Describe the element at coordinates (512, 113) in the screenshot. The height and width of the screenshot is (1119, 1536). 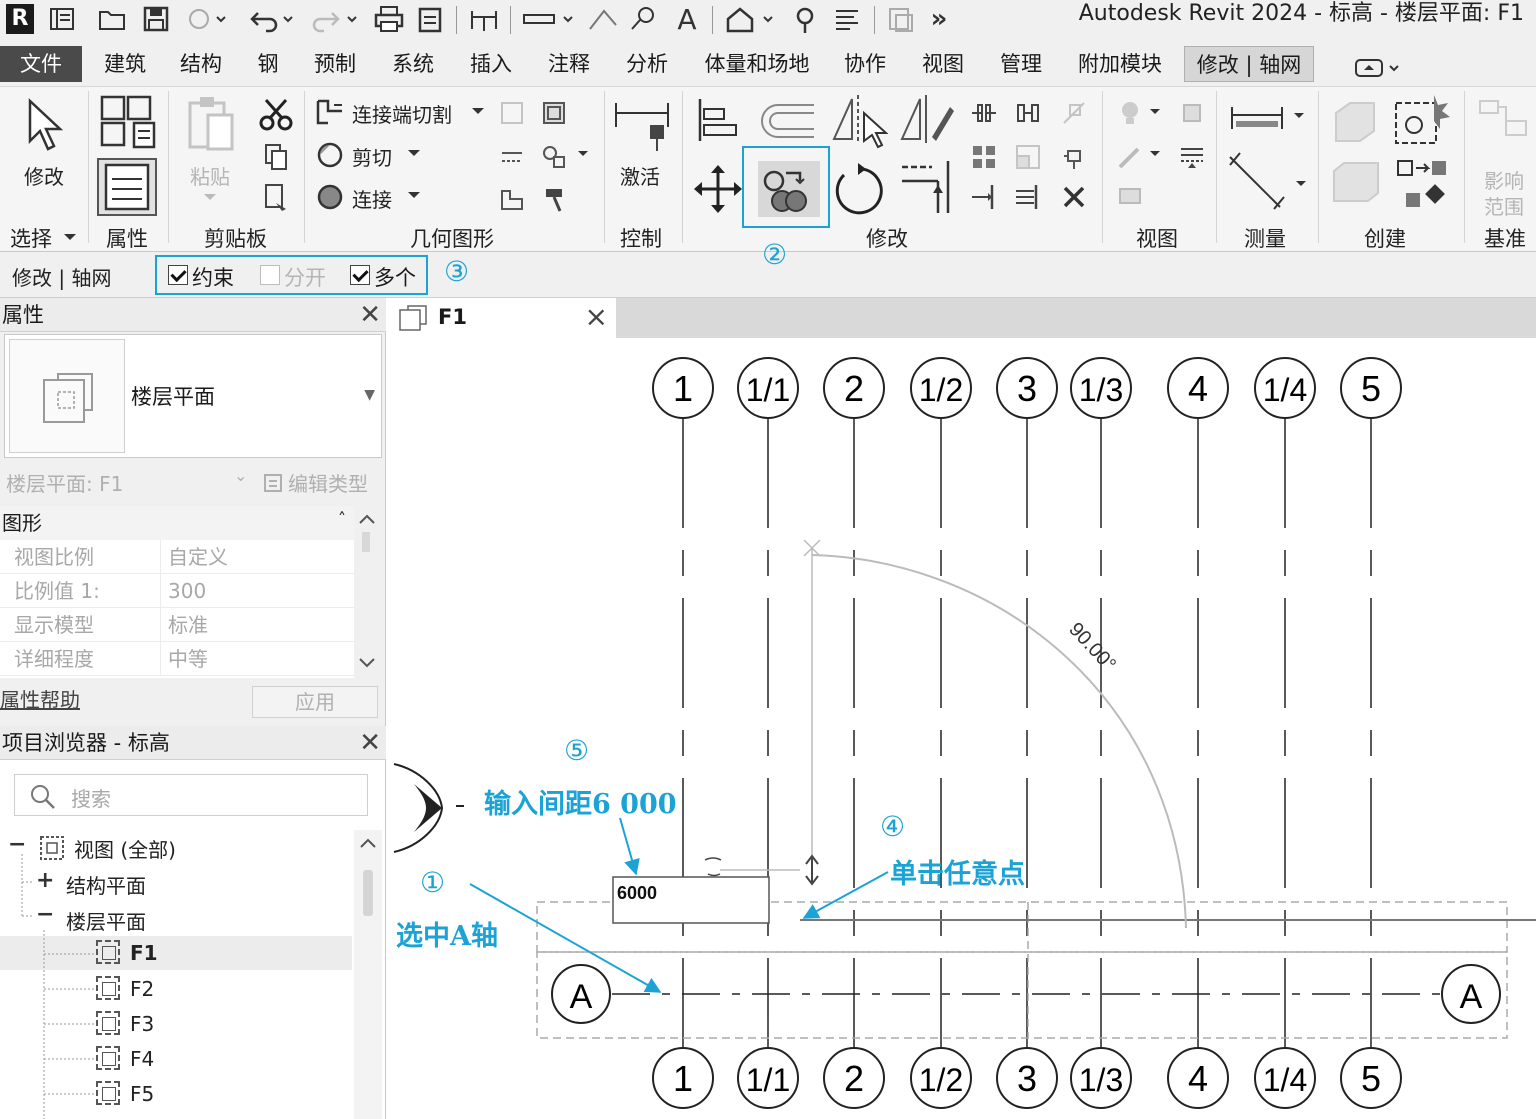
I see `wall-joins-icon` at that location.